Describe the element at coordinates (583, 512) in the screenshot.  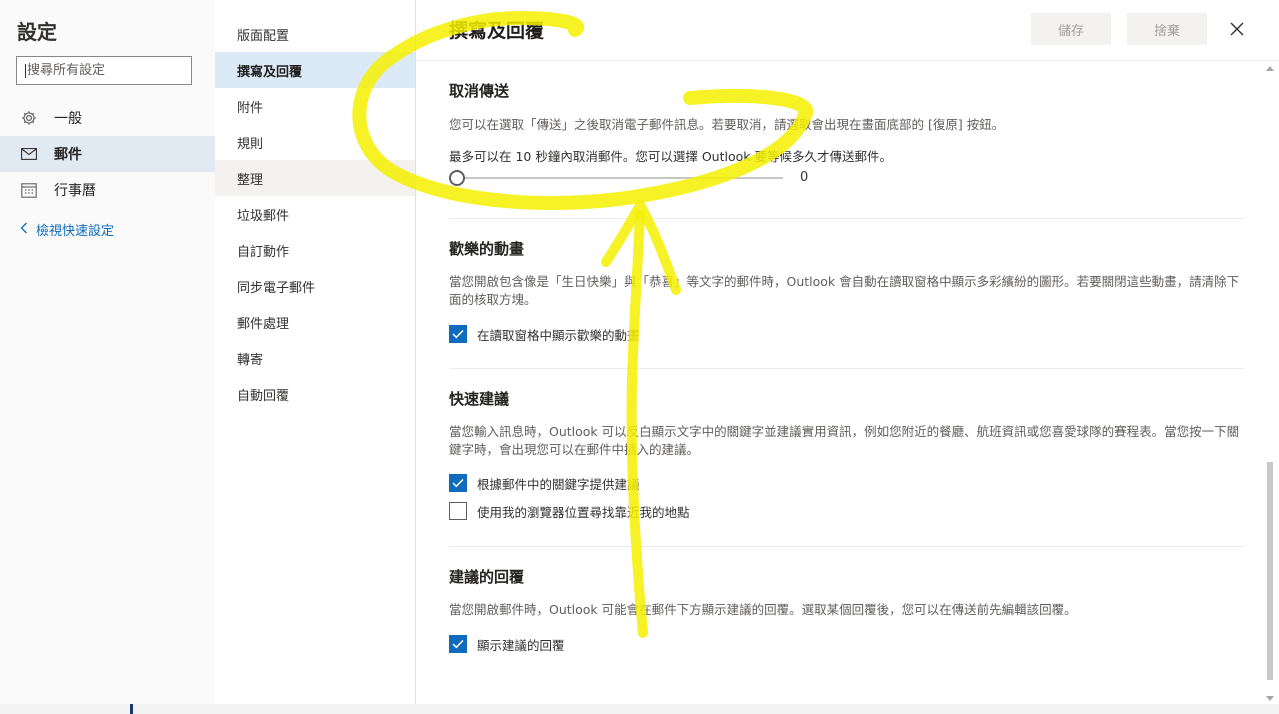
I see `checkbox-label: 使用我的瀏覽器位置尋找靠近我的地點` at that location.